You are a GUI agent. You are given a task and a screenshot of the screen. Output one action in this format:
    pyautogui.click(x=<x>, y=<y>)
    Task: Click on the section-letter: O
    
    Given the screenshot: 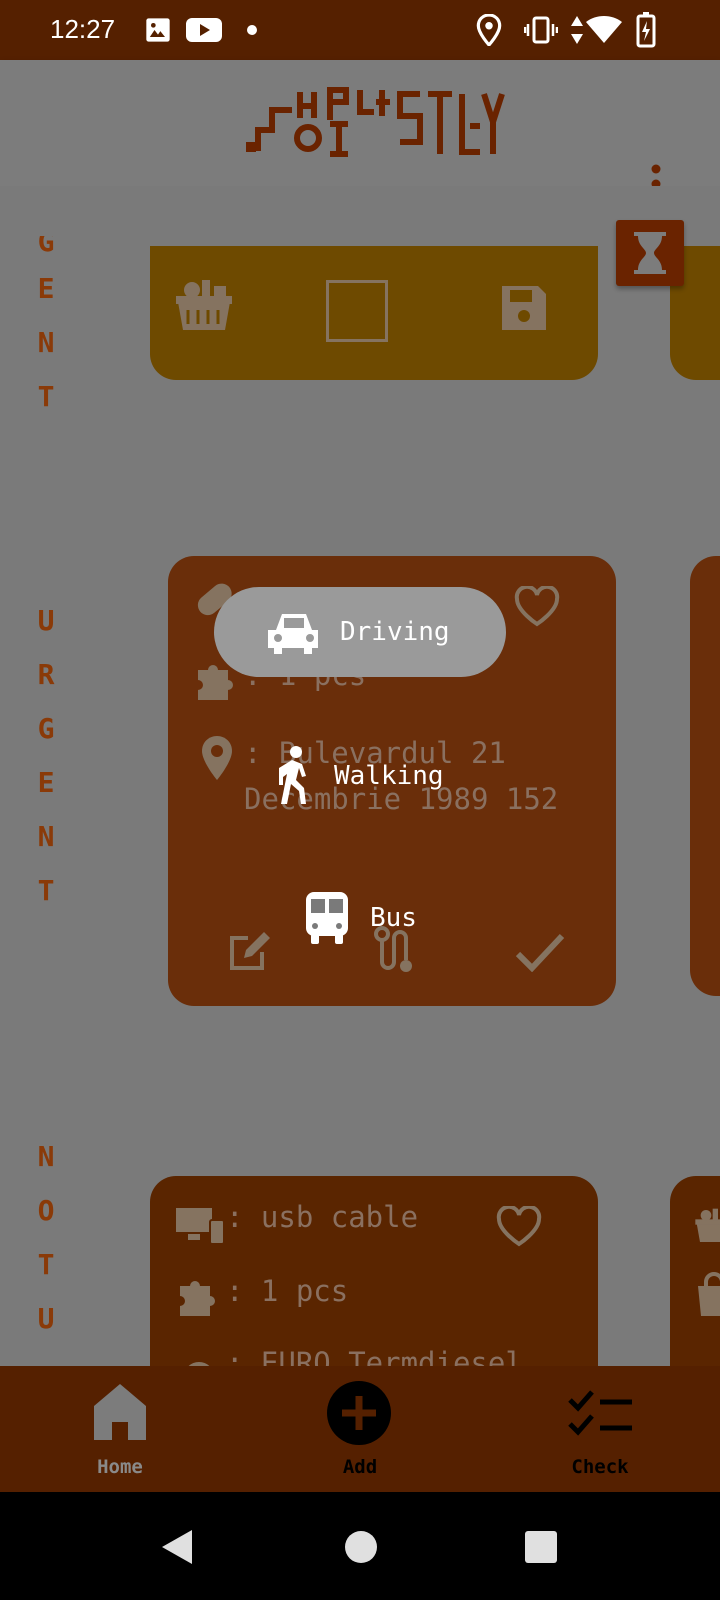 What is the action you would take?
    pyautogui.click(x=46, y=1210)
    